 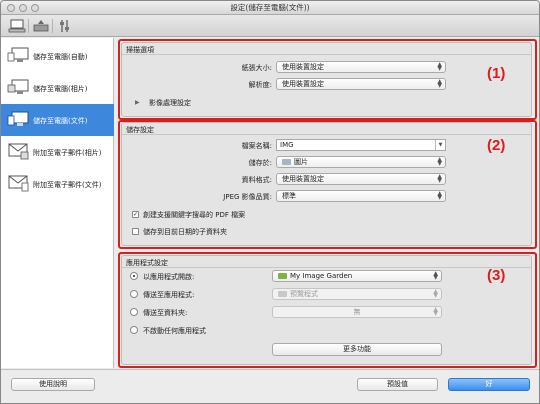 What do you see at coordinates (304, 294) in the screenshot?
I see `send-to-app-value: 預覽程式` at bounding box center [304, 294].